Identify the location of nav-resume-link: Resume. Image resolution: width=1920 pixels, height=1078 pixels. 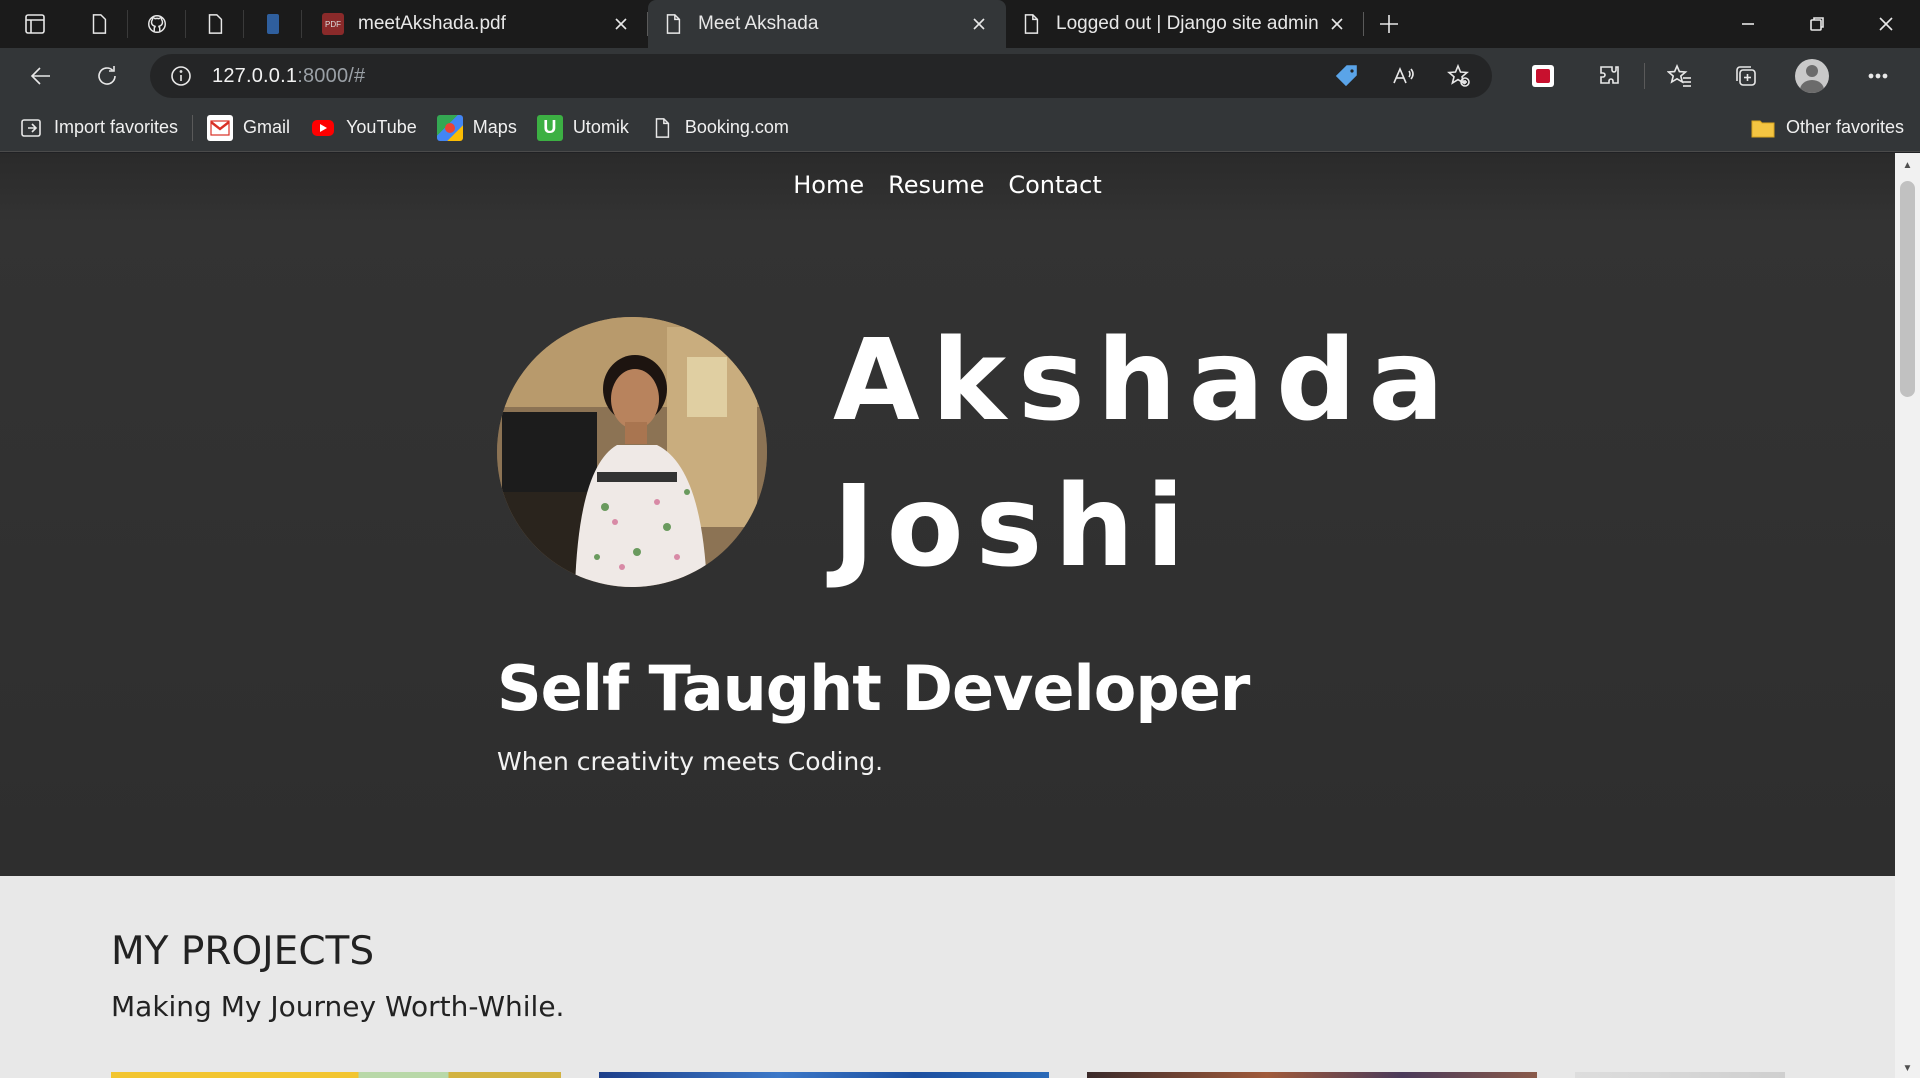
(936, 185).